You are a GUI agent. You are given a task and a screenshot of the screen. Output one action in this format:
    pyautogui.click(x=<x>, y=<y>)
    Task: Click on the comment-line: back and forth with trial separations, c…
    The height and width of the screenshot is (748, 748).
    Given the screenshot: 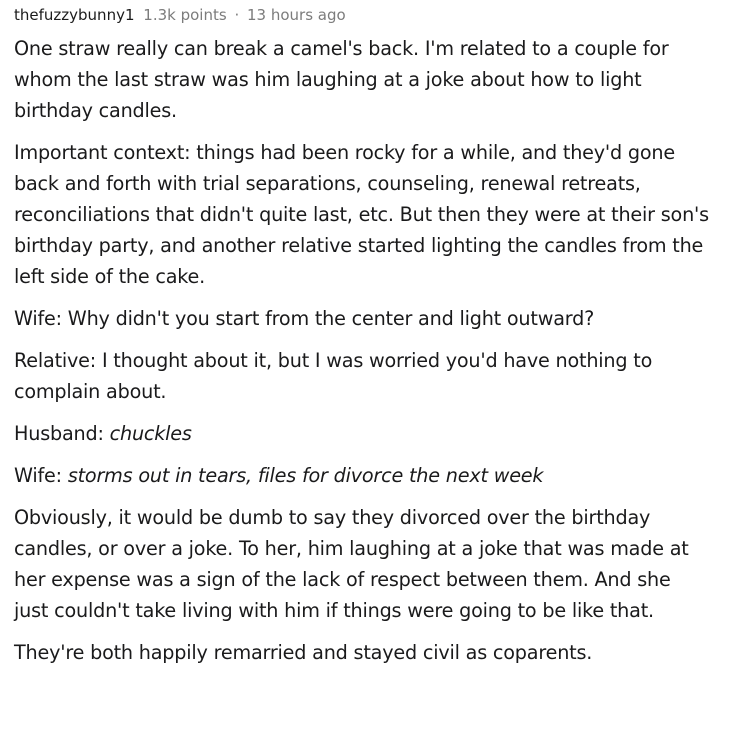 What is the action you would take?
    pyautogui.click(x=327, y=183)
    